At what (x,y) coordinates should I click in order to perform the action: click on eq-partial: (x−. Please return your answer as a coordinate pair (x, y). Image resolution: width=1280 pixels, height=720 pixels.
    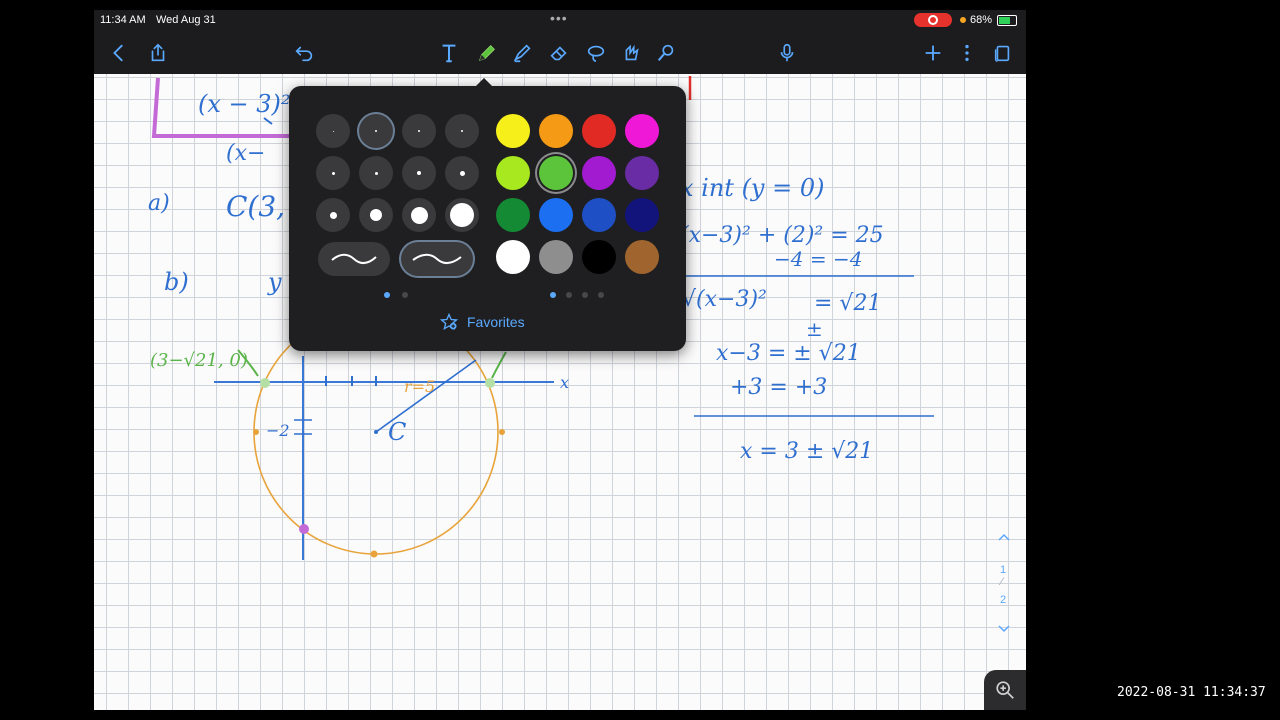
    Looking at the image, I should click on (245, 153).